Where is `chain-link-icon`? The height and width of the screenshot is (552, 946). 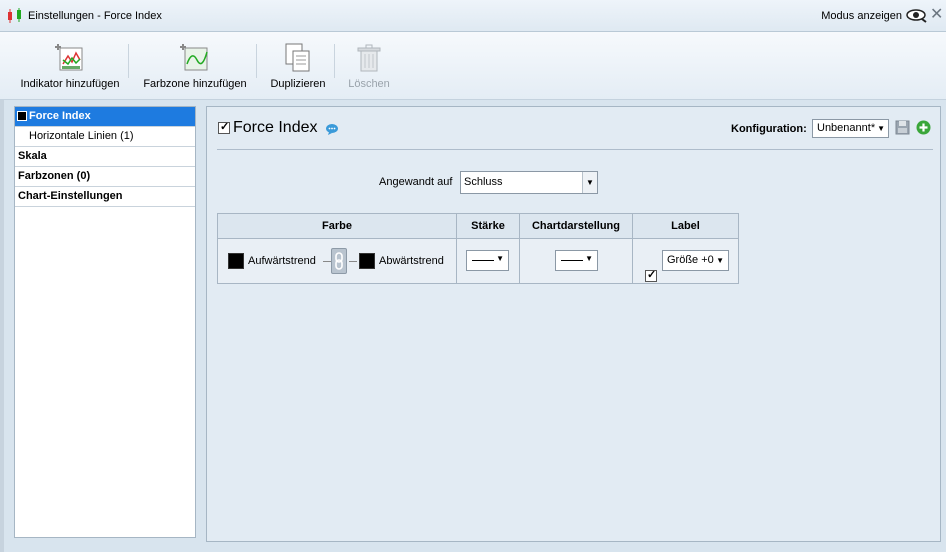
chain-link-icon is located at coordinates (339, 261).